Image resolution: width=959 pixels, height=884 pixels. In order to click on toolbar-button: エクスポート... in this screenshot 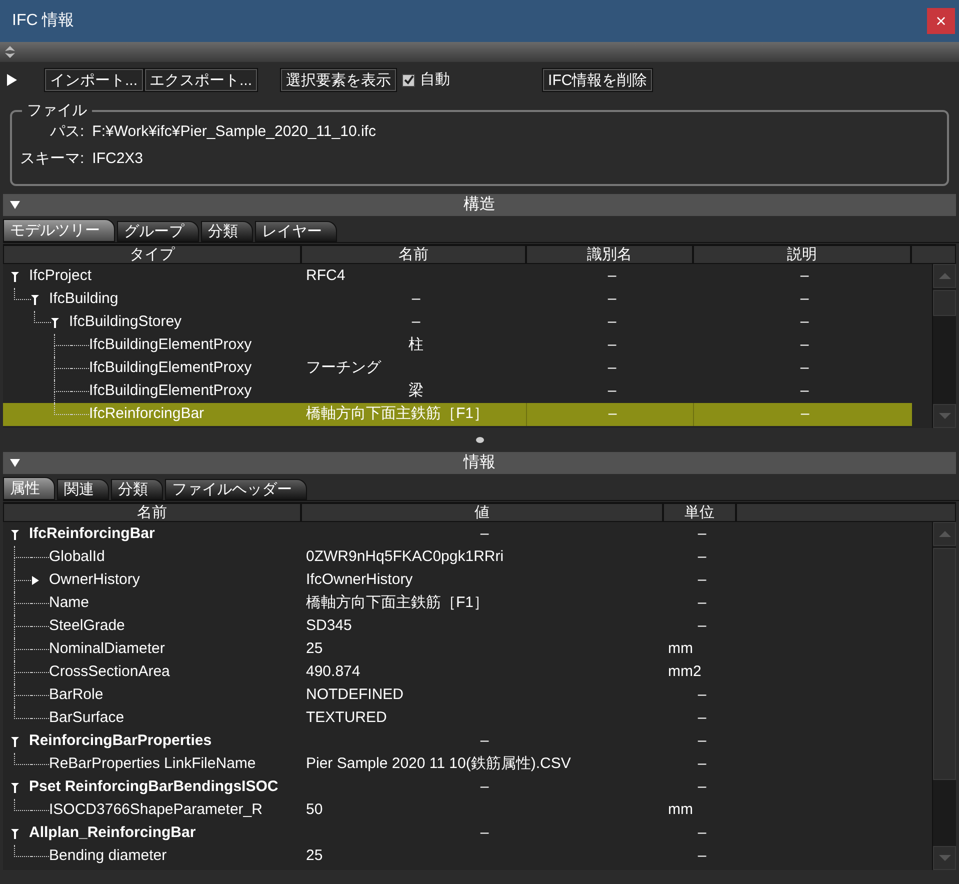, I will do `click(201, 80)`.